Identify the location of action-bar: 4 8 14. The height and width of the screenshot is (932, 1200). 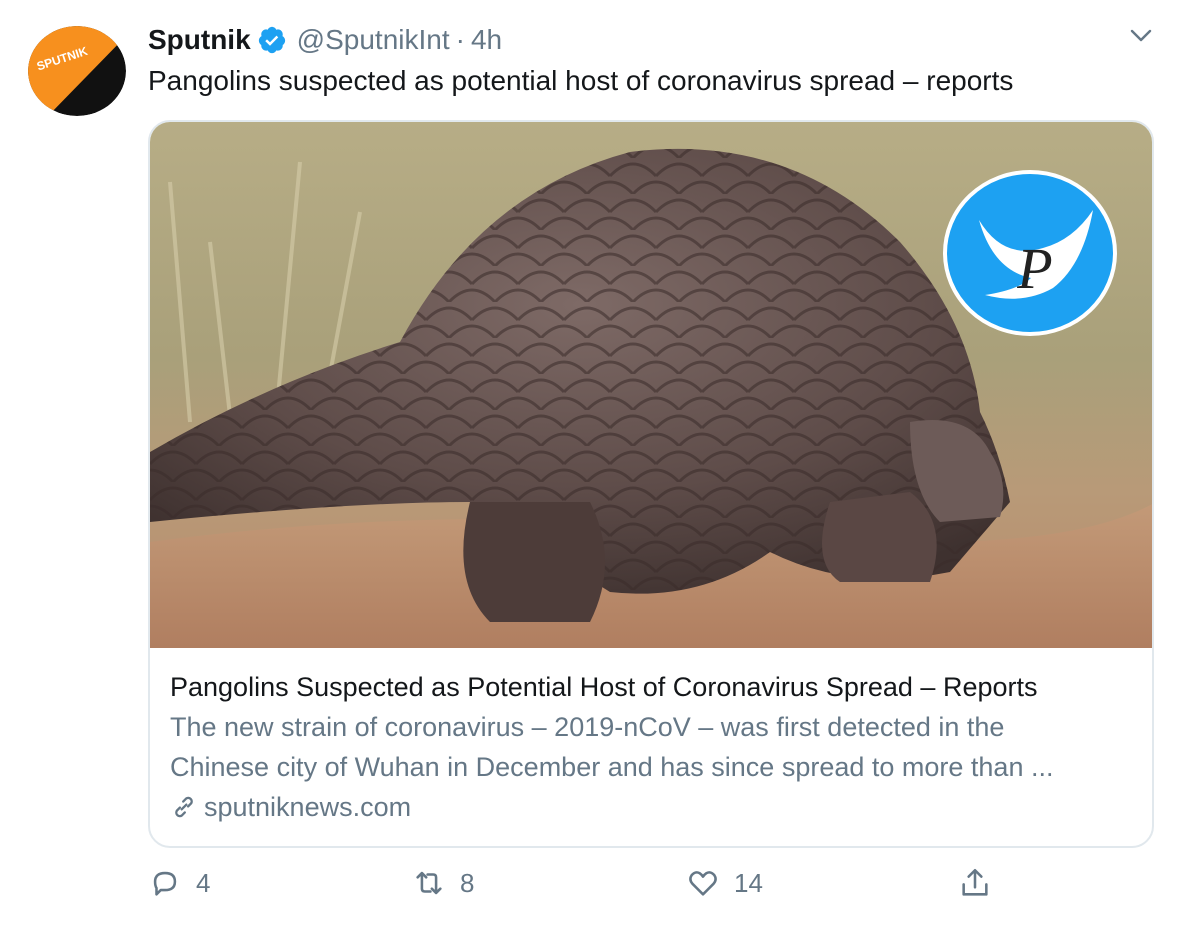
(578, 891).